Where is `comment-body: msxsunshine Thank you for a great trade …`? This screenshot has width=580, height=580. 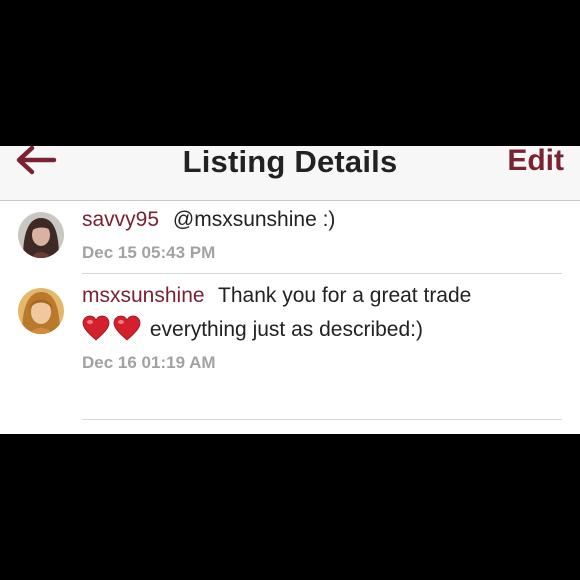 comment-body: msxsunshine Thank you for a great trade … is located at coordinates (322, 328).